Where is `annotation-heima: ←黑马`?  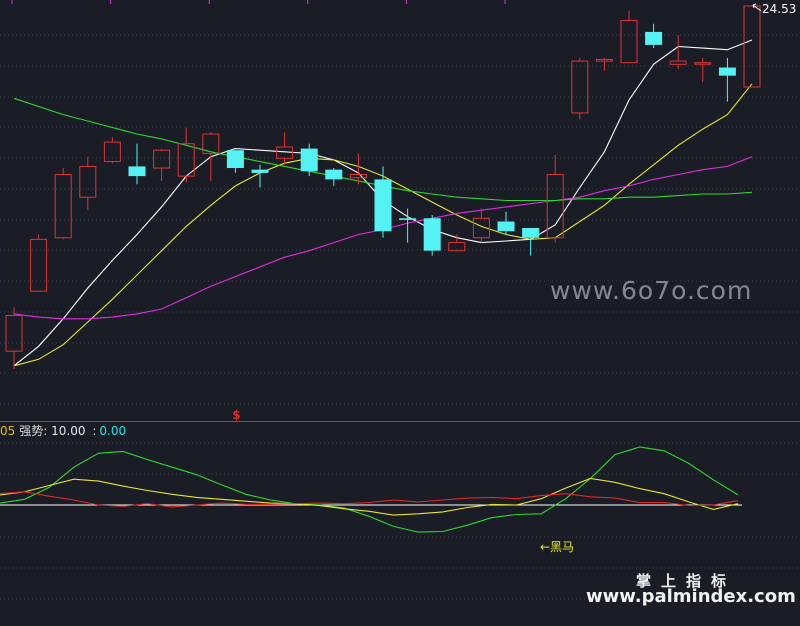 annotation-heima: ←黑马 is located at coordinates (557, 547).